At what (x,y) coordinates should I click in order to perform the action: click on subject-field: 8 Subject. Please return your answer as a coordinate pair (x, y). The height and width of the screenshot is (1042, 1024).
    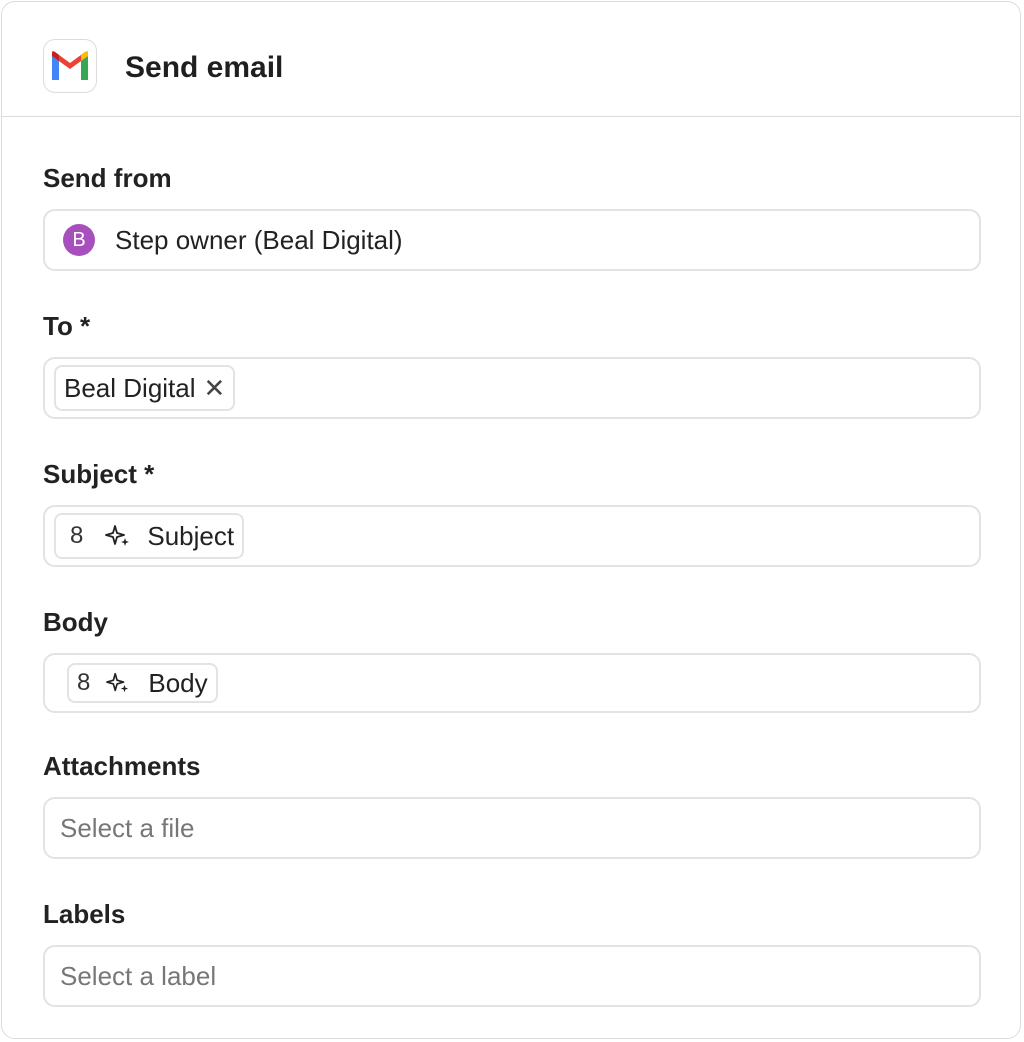
    Looking at the image, I should click on (512, 536).